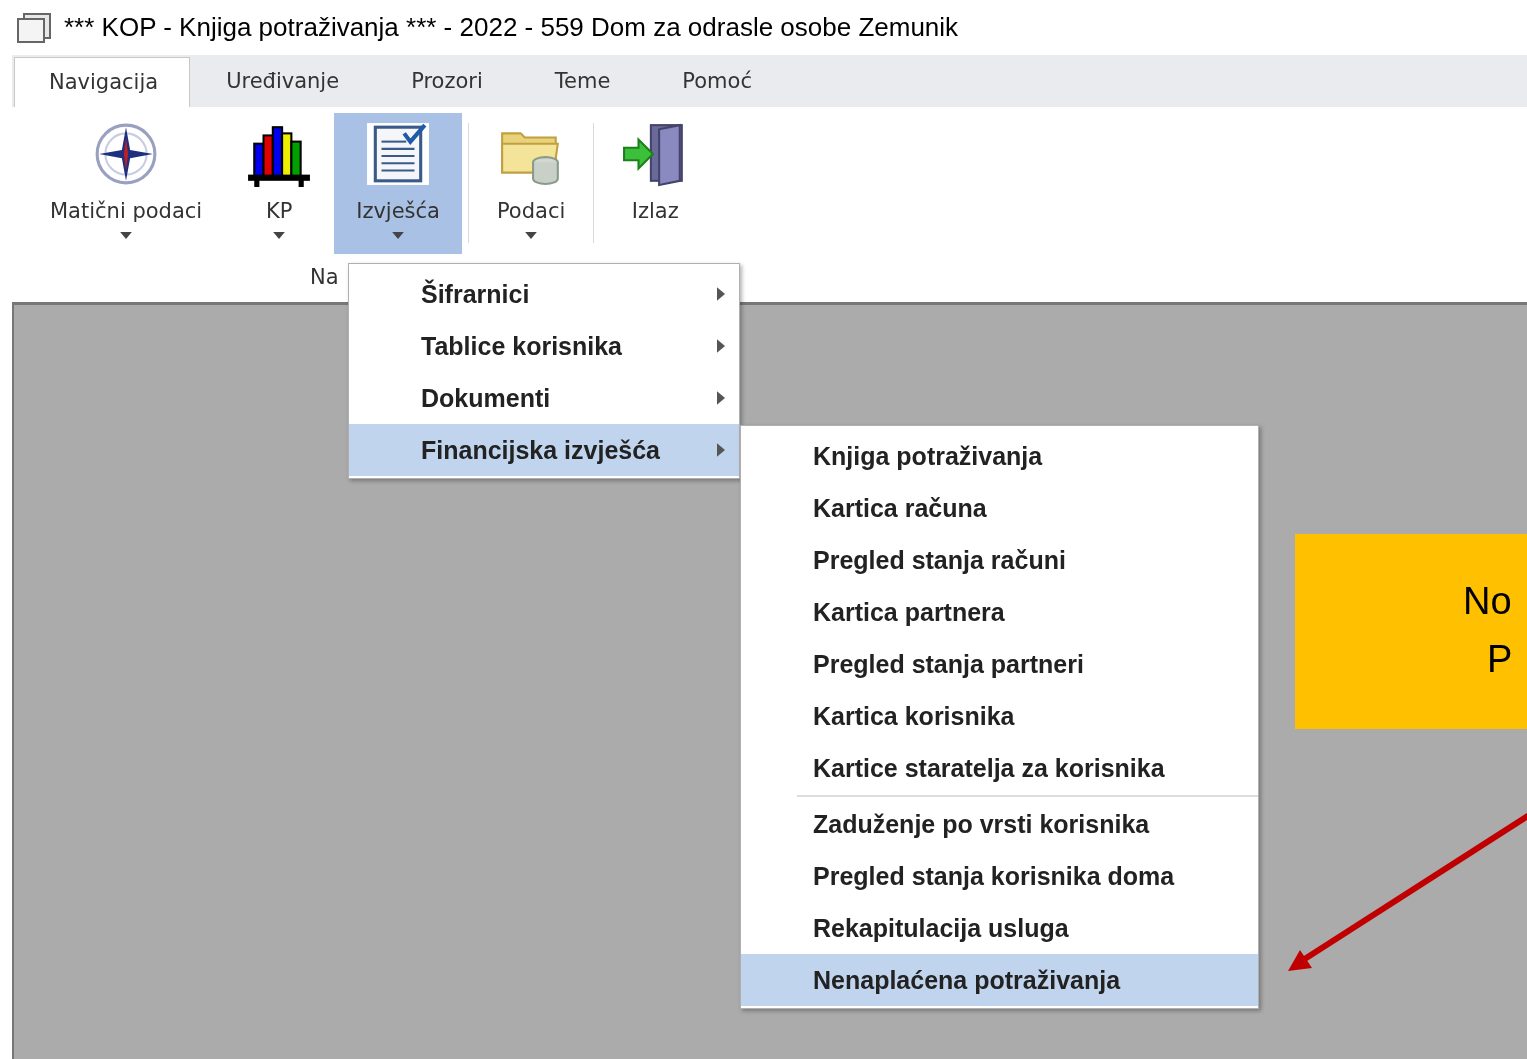 This screenshot has height=1059, width=1527. Describe the element at coordinates (999, 980) in the screenshot. I see `menu-item: Nenaplaćena potraživanja` at that location.